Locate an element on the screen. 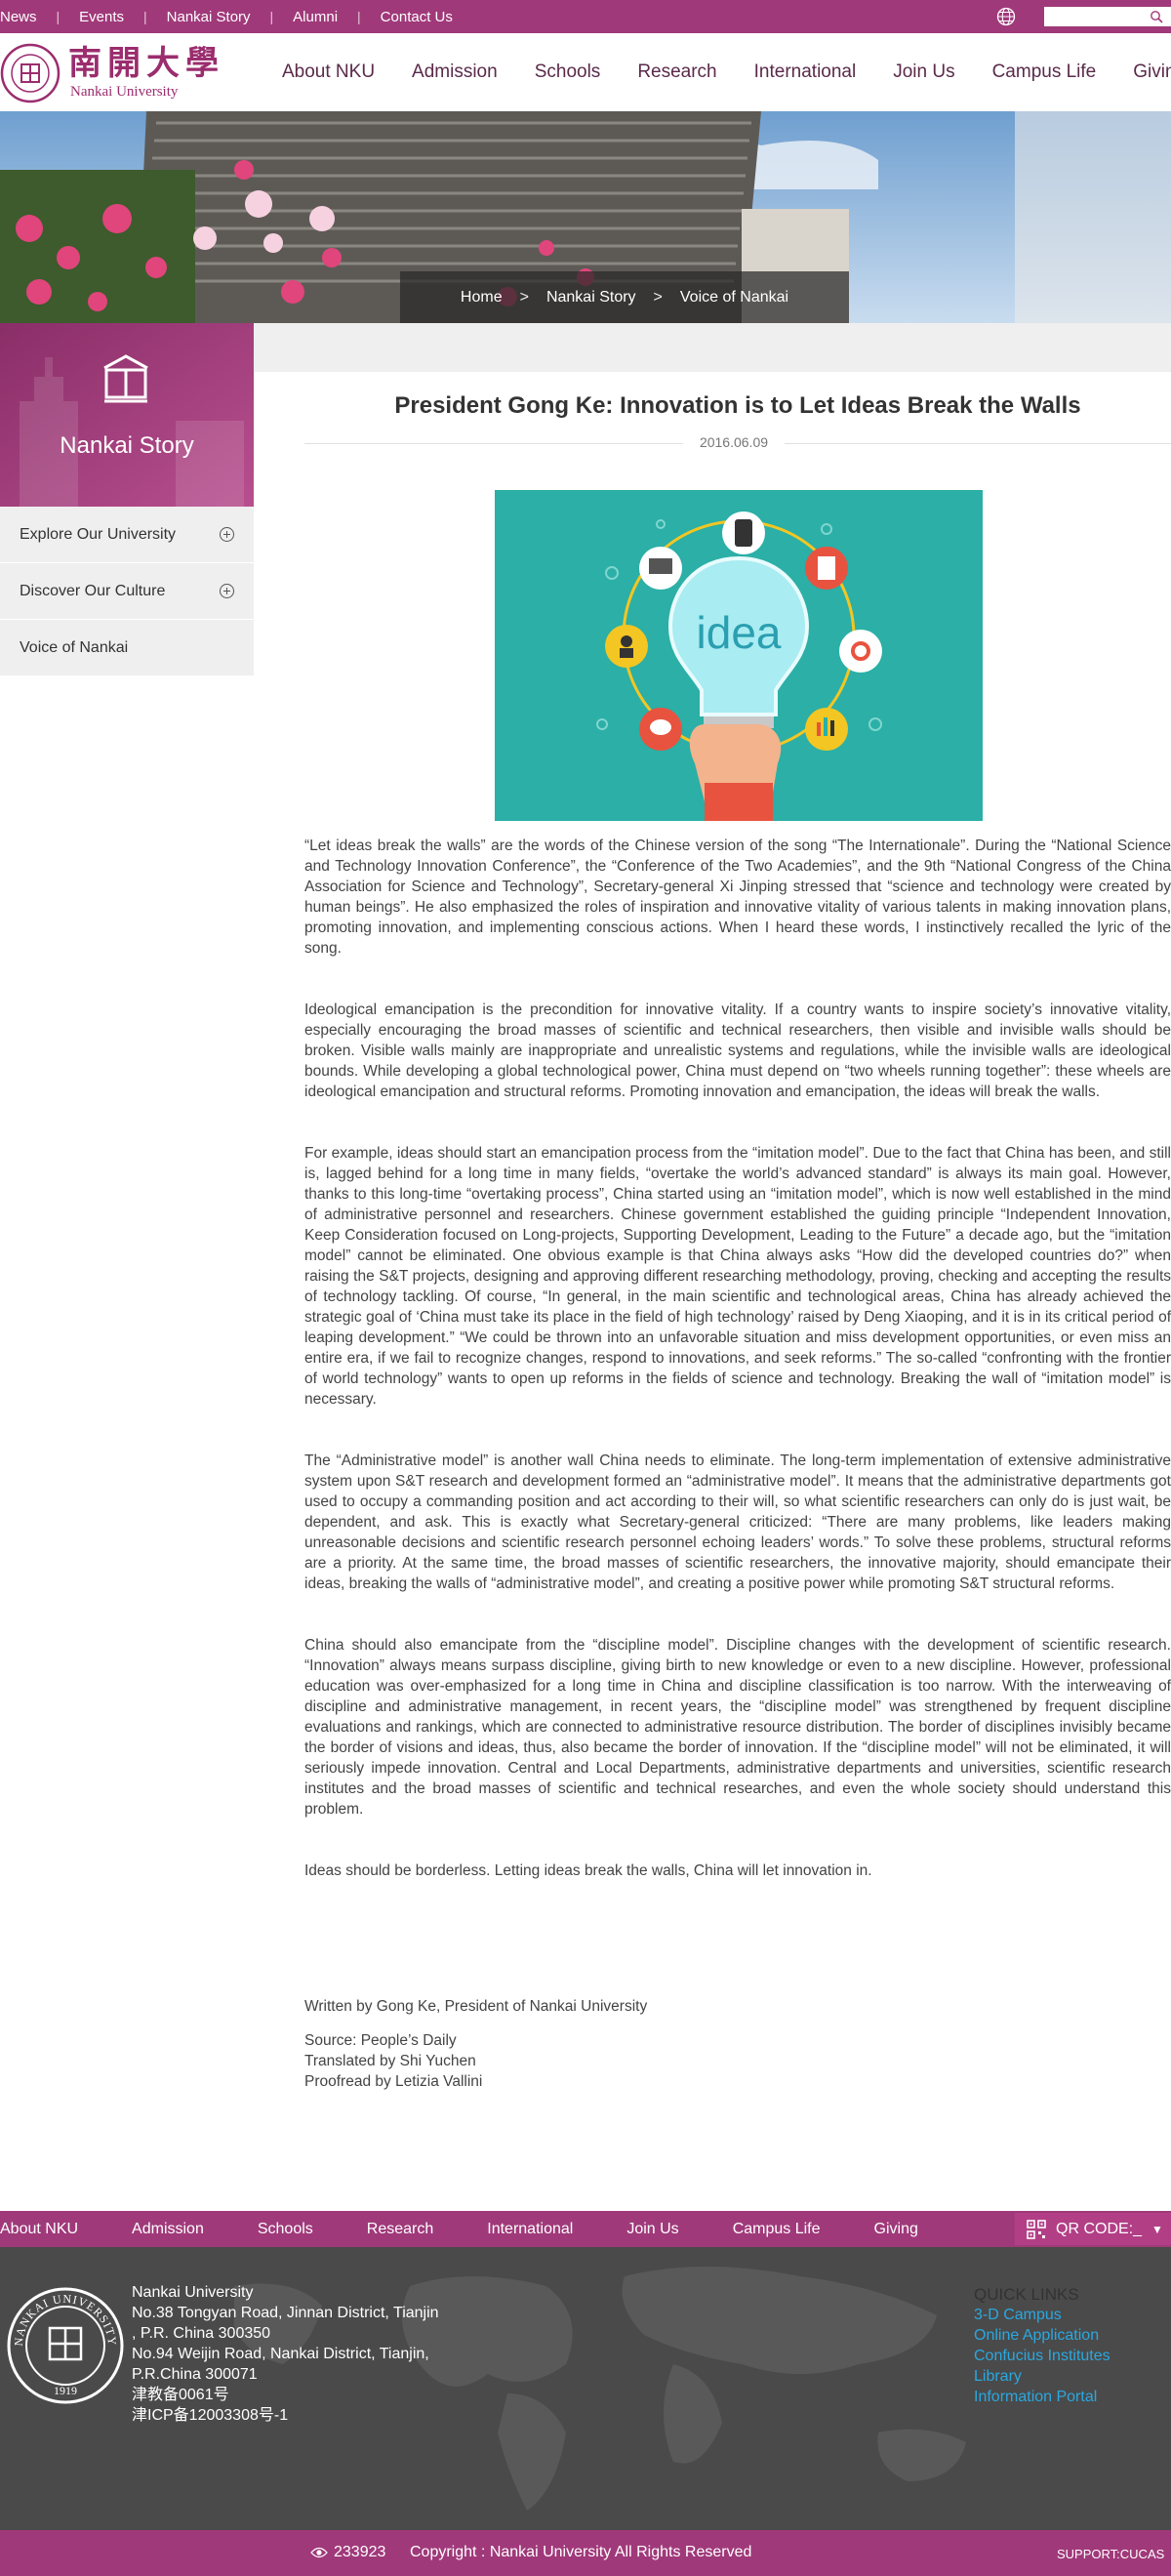 The image size is (1171, 2576). globe-icon is located at coordinates (1006, 16).